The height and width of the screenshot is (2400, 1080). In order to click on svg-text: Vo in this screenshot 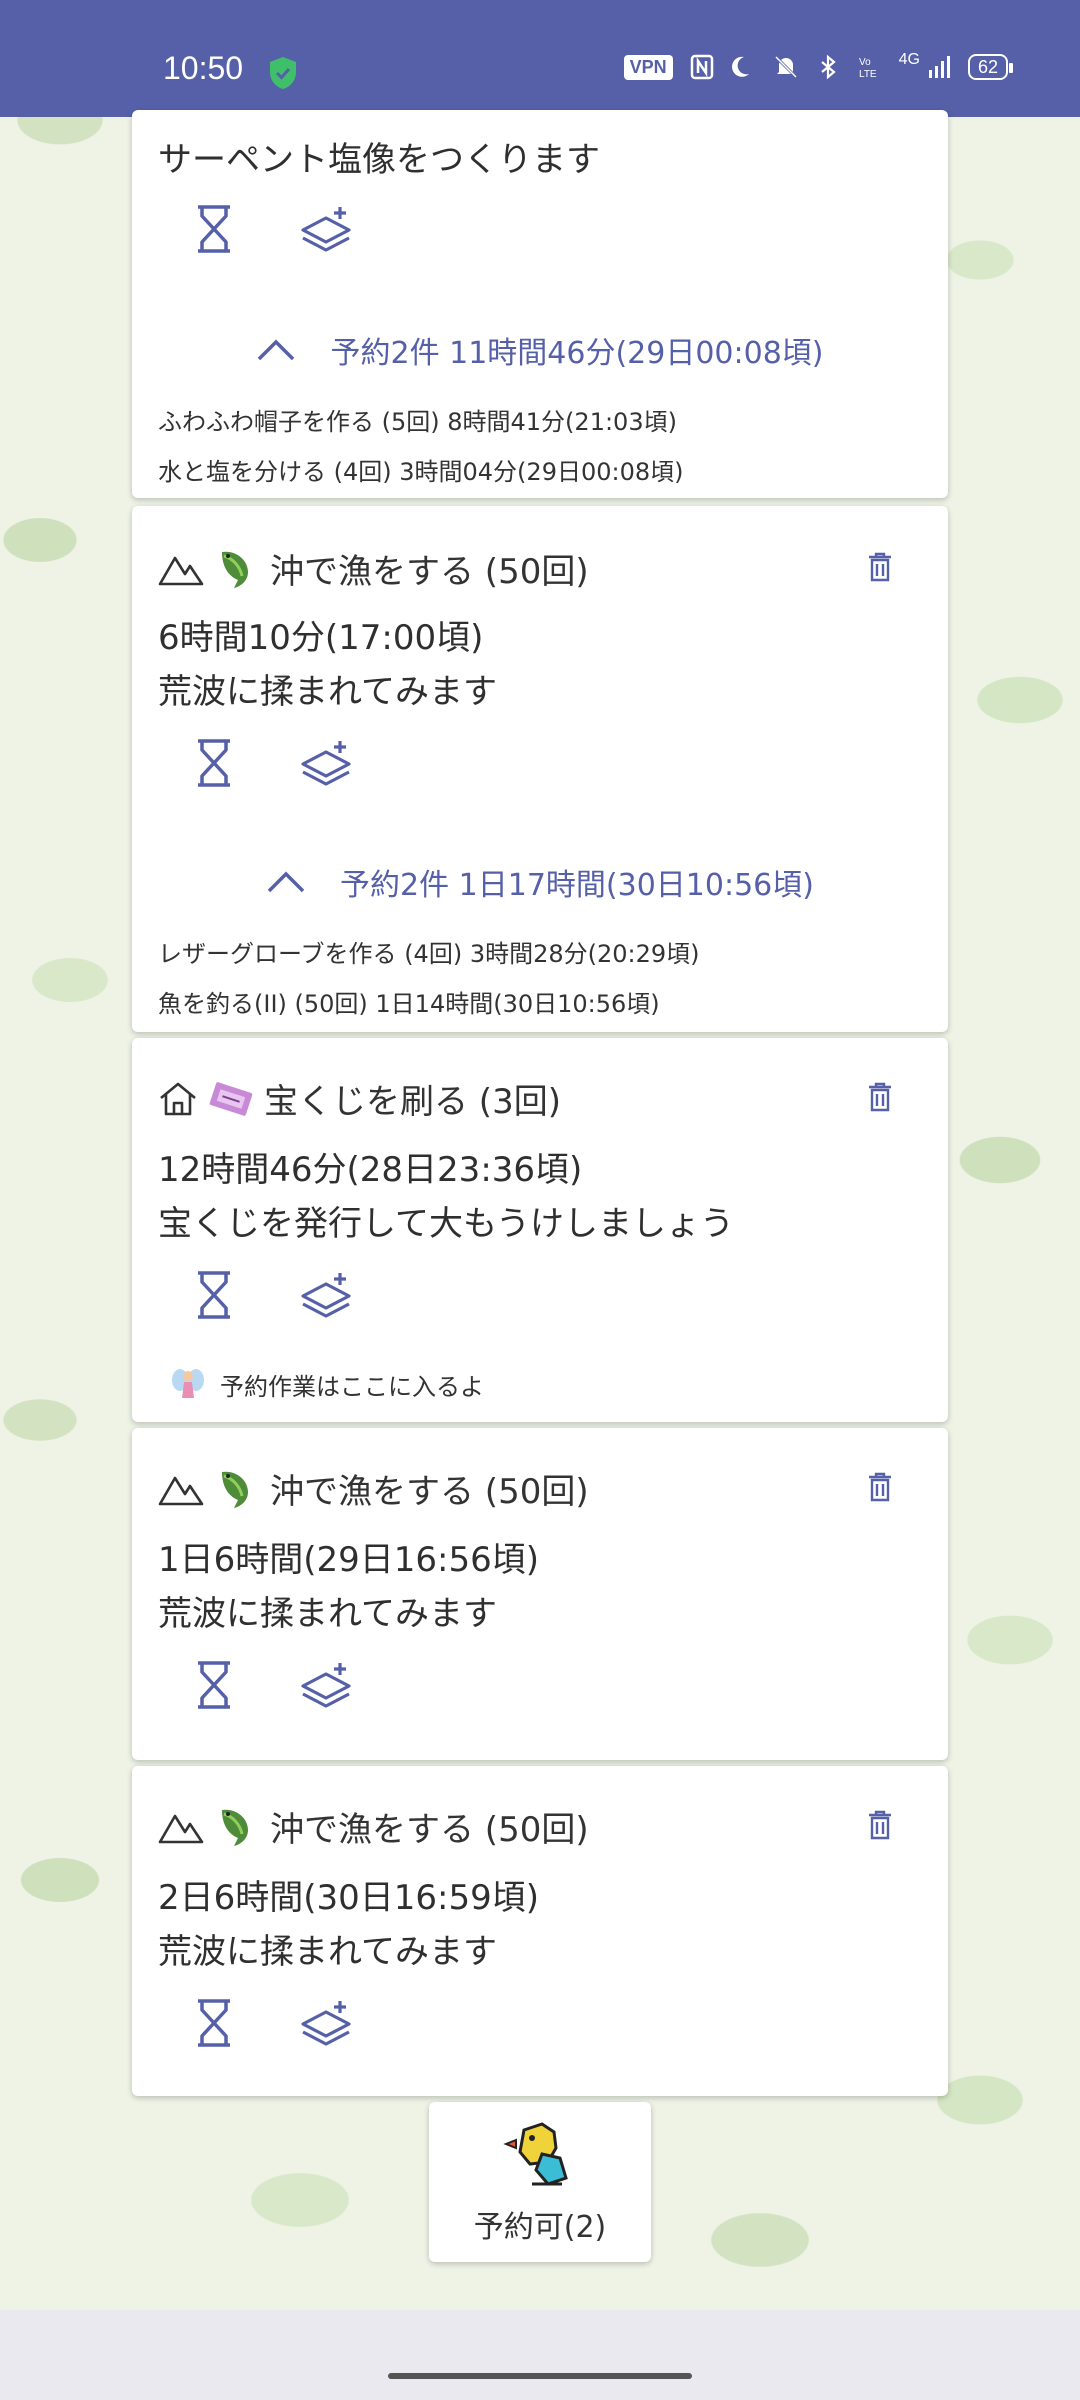, I will do `click(865, 62)`.